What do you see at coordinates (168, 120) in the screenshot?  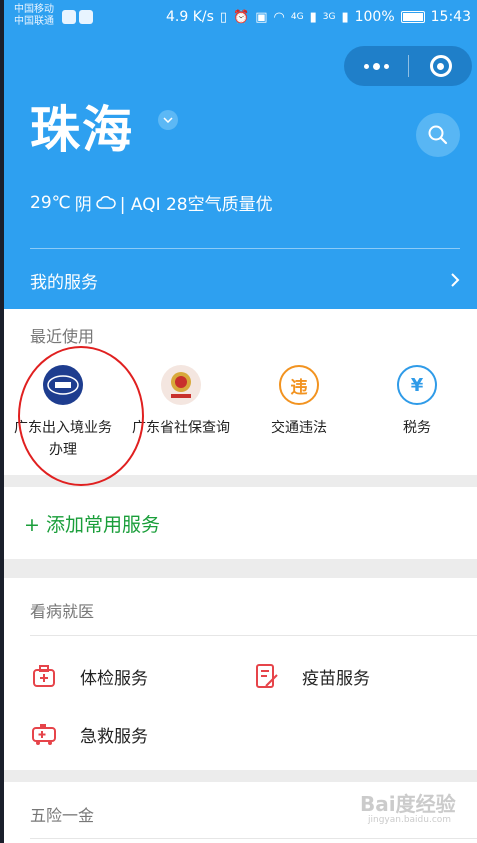 I see `chevron-down-icon` at bounding box center [168, 120].